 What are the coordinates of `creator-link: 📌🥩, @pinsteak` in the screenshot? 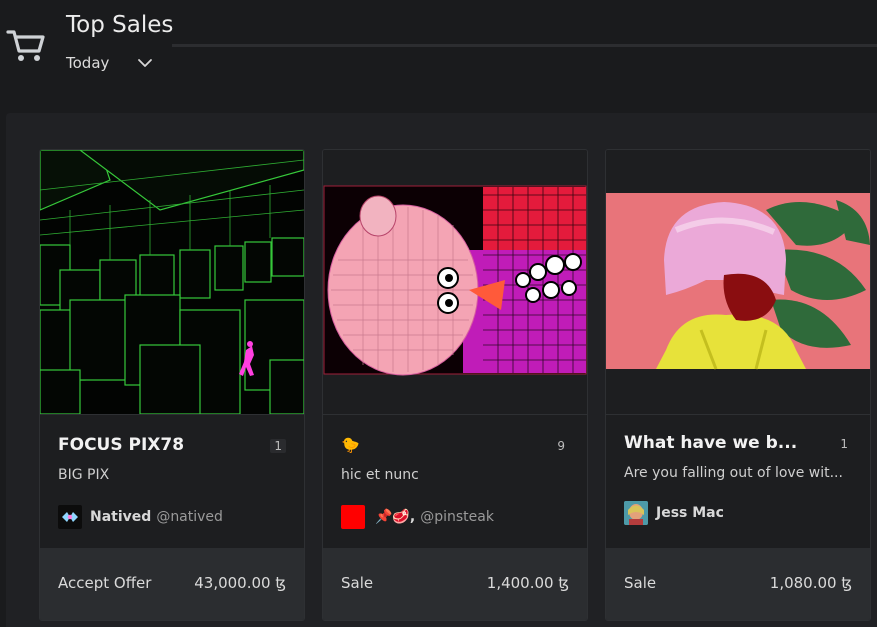 It's located at (417, 517).